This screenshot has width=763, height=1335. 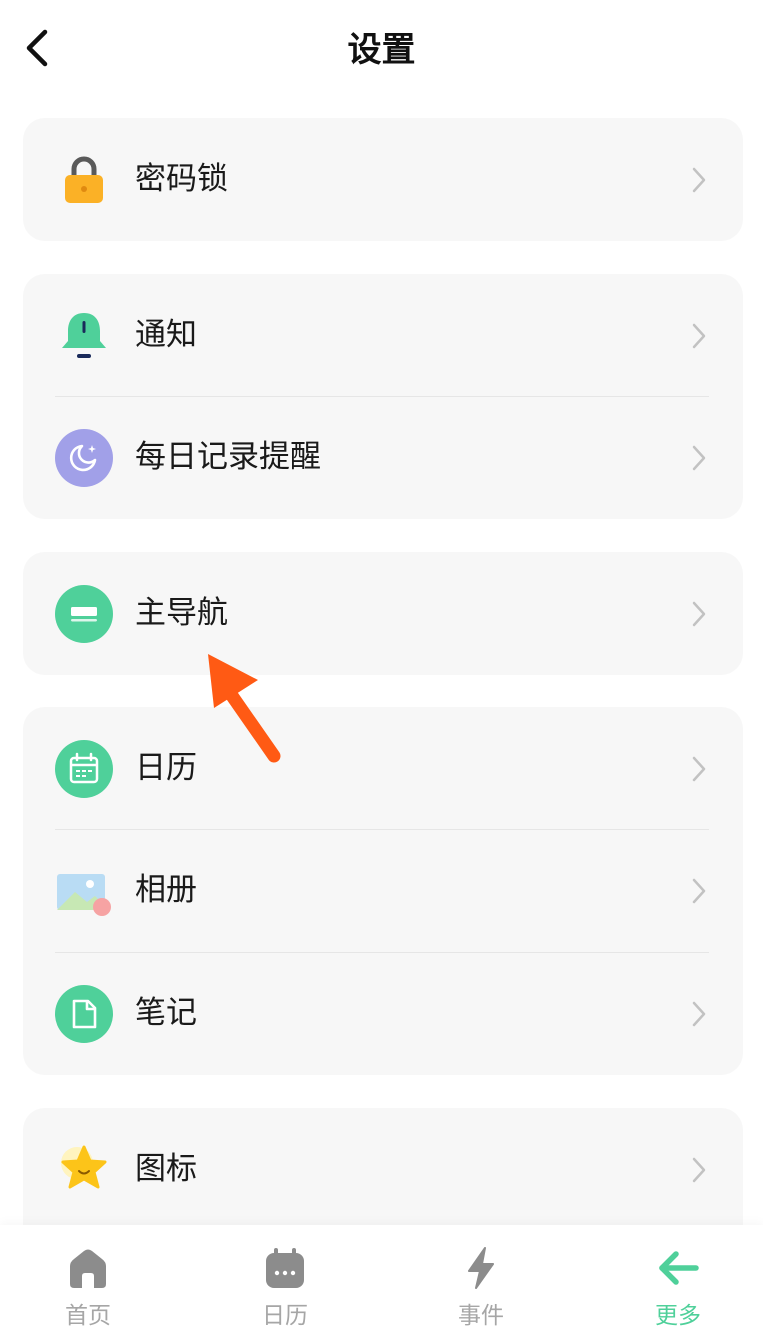 I want to click on settings-group-security: 密码锁, so click(x=383, y=179).